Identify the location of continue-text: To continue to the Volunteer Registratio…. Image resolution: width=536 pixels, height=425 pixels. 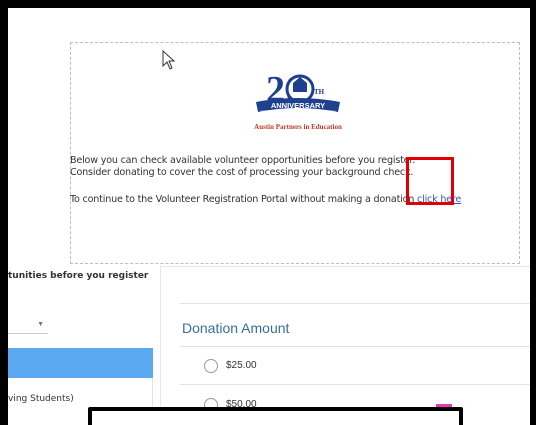
(244, 199).